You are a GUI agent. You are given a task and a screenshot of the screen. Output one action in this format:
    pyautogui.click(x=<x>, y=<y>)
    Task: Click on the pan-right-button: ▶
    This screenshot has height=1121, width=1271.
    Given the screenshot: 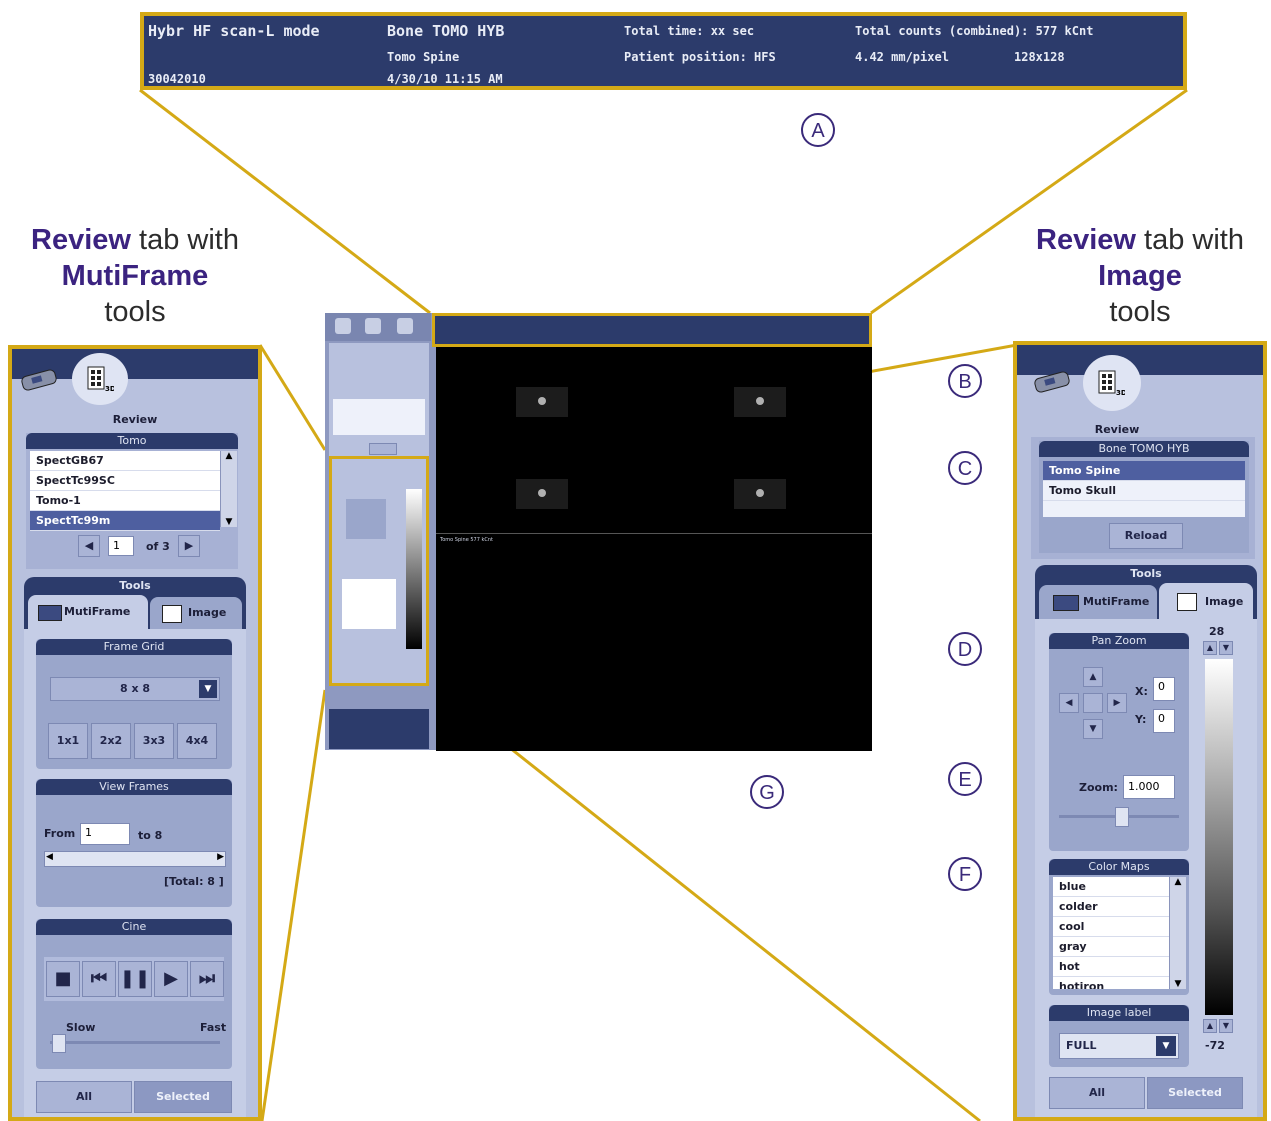 What is the action you would take?
    pyautogui.click(x=1117, y=703)
    